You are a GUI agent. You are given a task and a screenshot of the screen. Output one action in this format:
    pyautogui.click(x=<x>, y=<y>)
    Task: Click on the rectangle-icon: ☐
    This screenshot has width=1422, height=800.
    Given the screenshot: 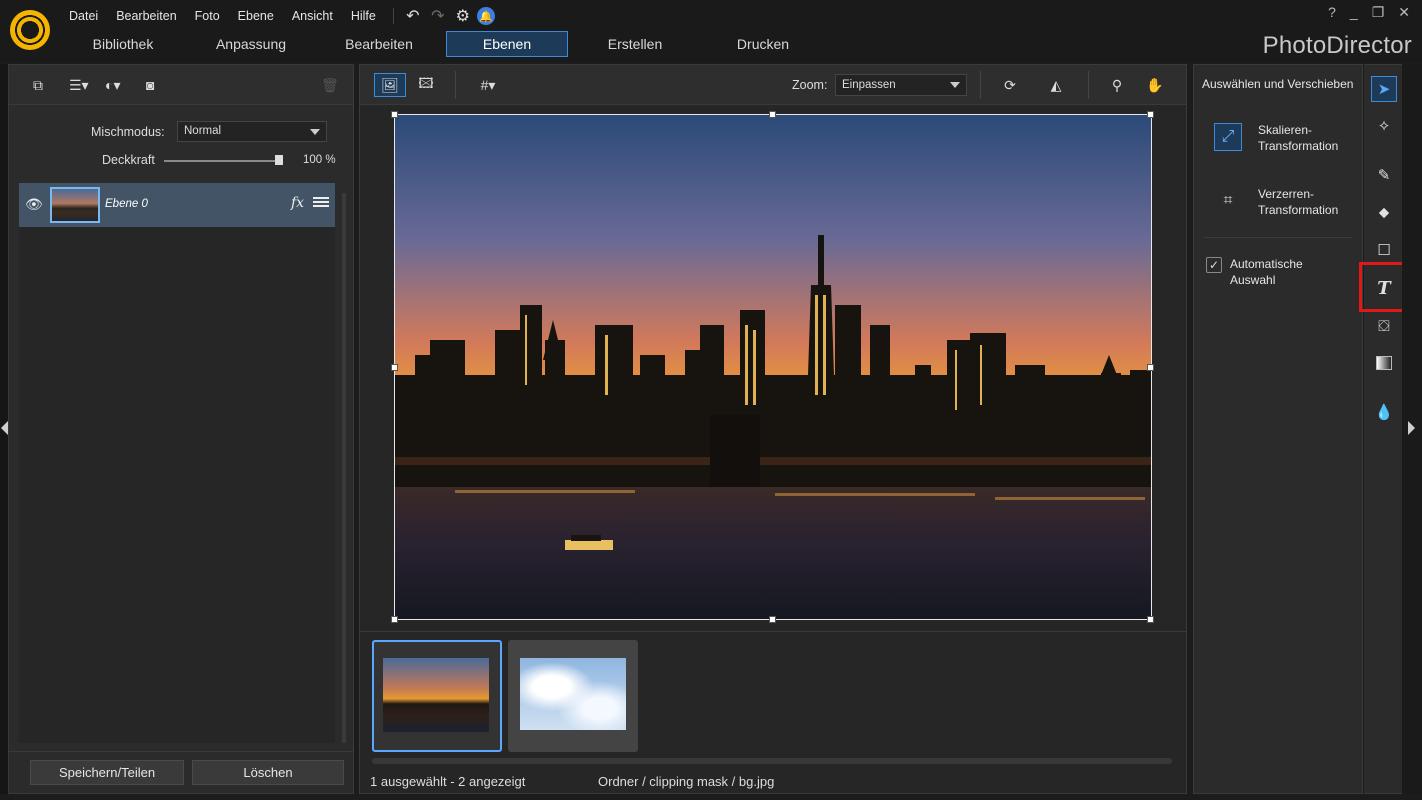 What is the action you would take?
    pyautogui.click(x=1384, y=250)
    